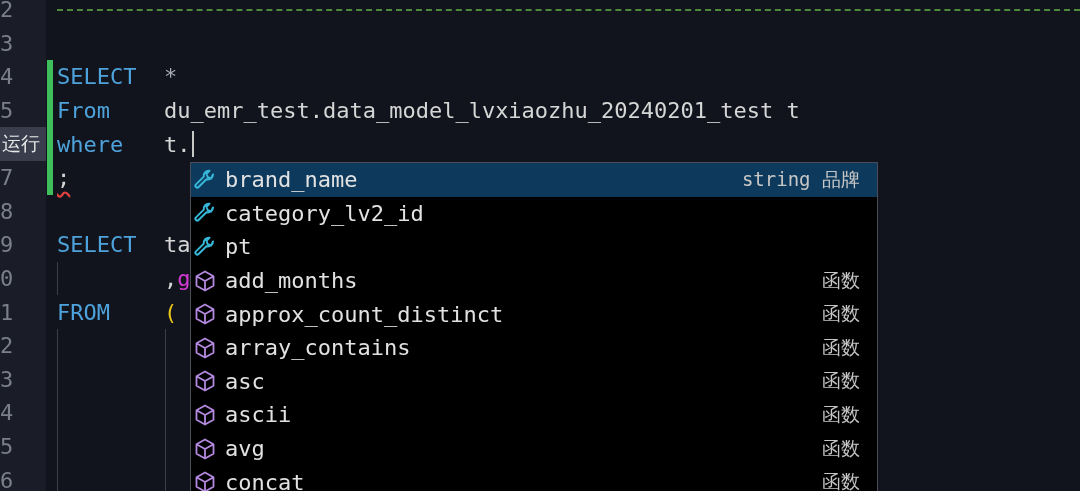 The height and width of the screenshot is (491, 1080). What do you see at coordinates (800, 179) in the screenshot?
I see `suggestion-detail: string 品牌` at bounding box center [800, 179].